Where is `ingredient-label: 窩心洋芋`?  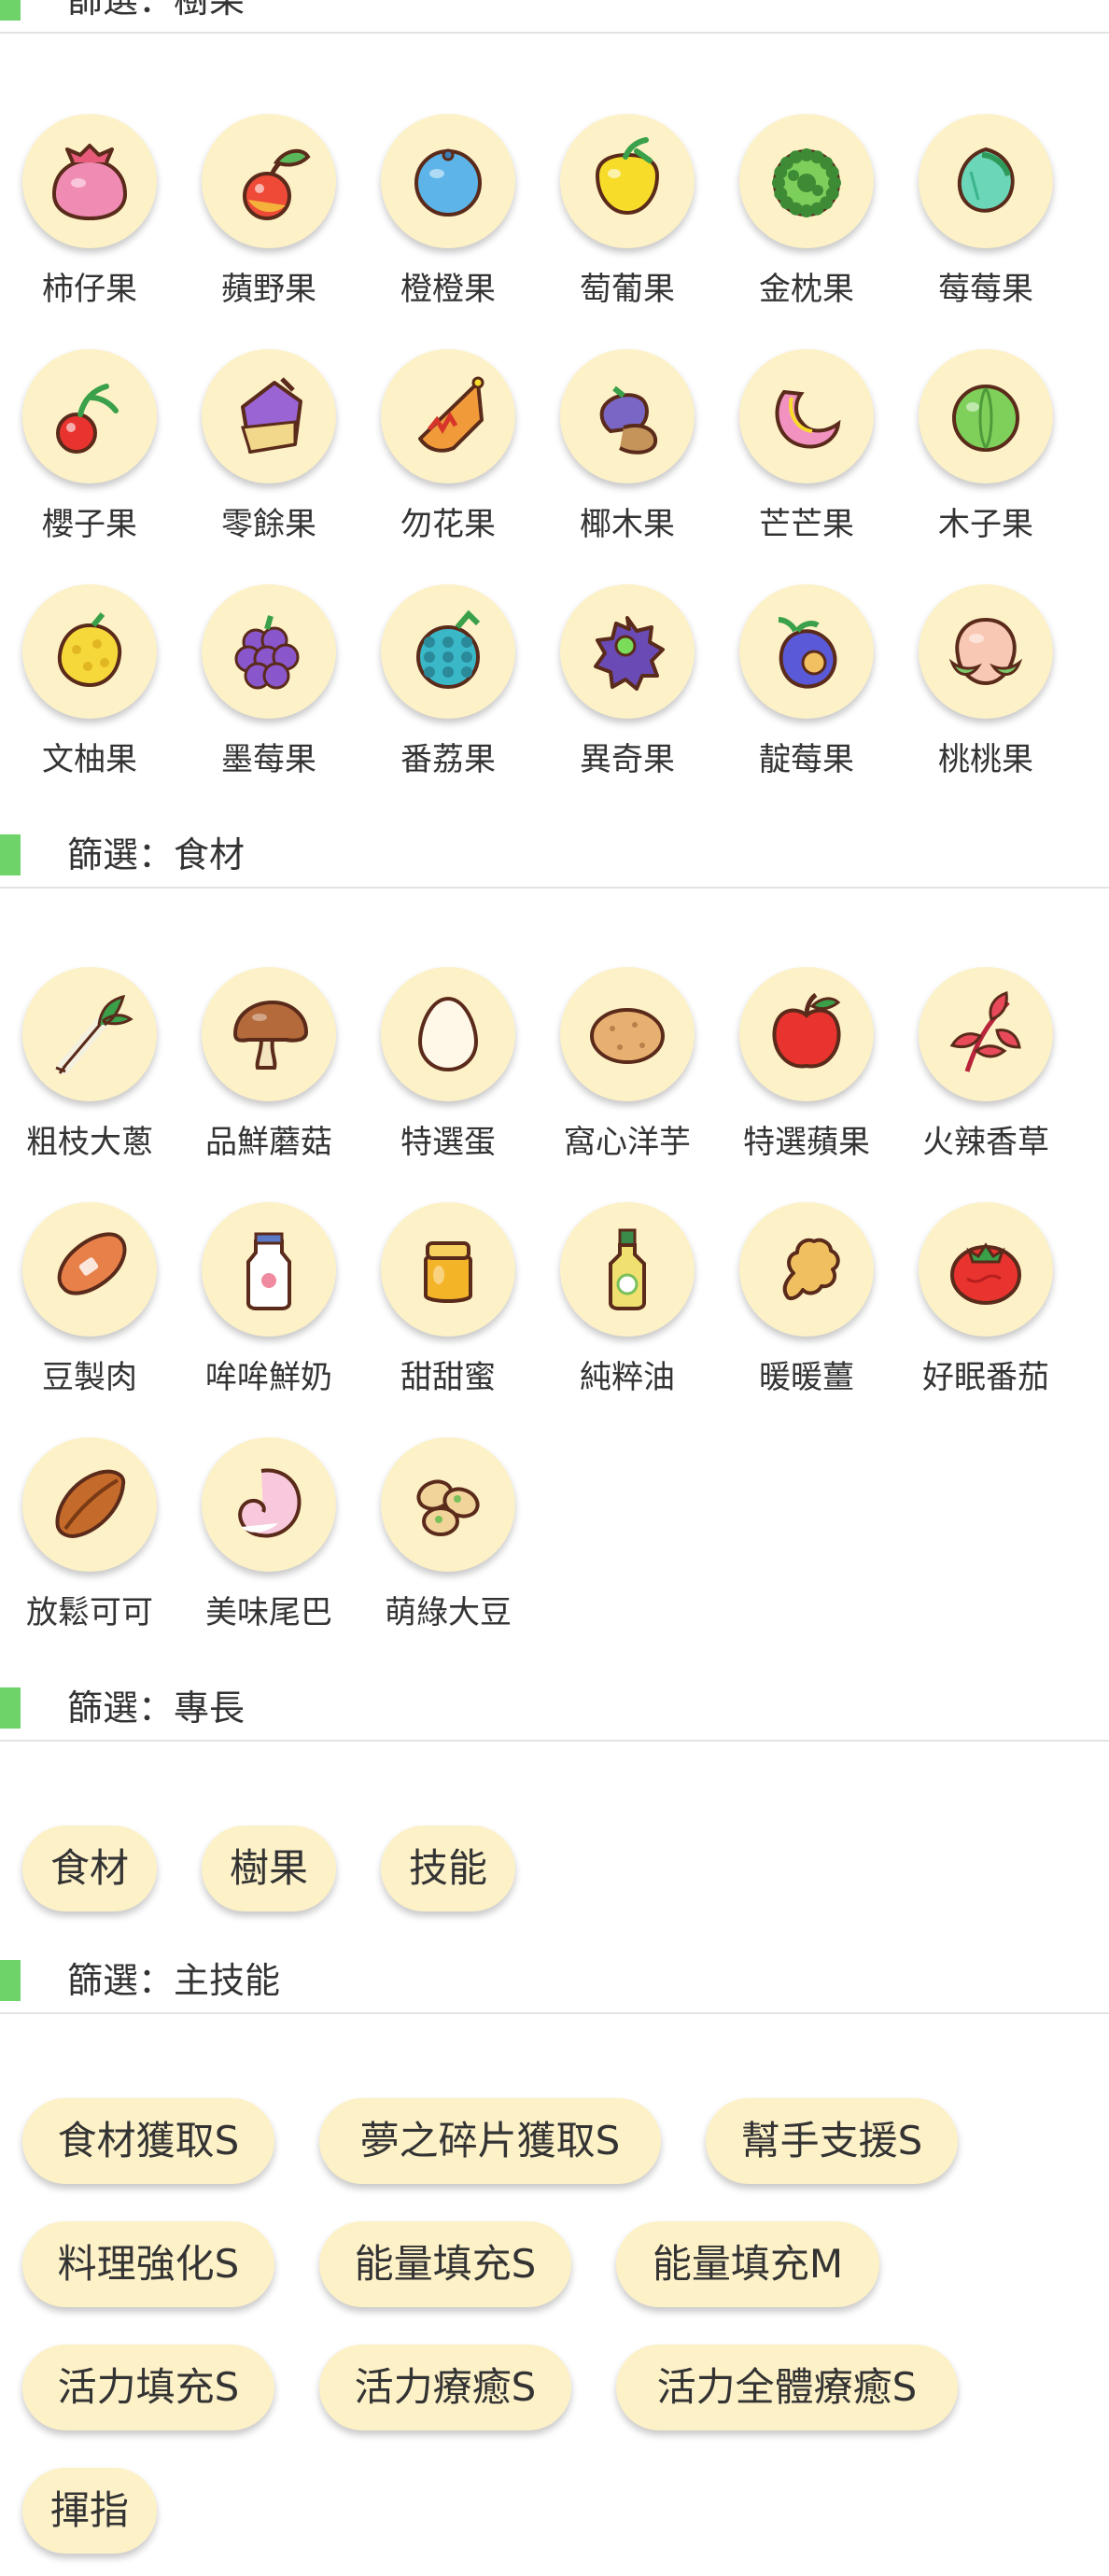
ingredient-label: 窩心洋芋 is located at coordinates (627, 1142).